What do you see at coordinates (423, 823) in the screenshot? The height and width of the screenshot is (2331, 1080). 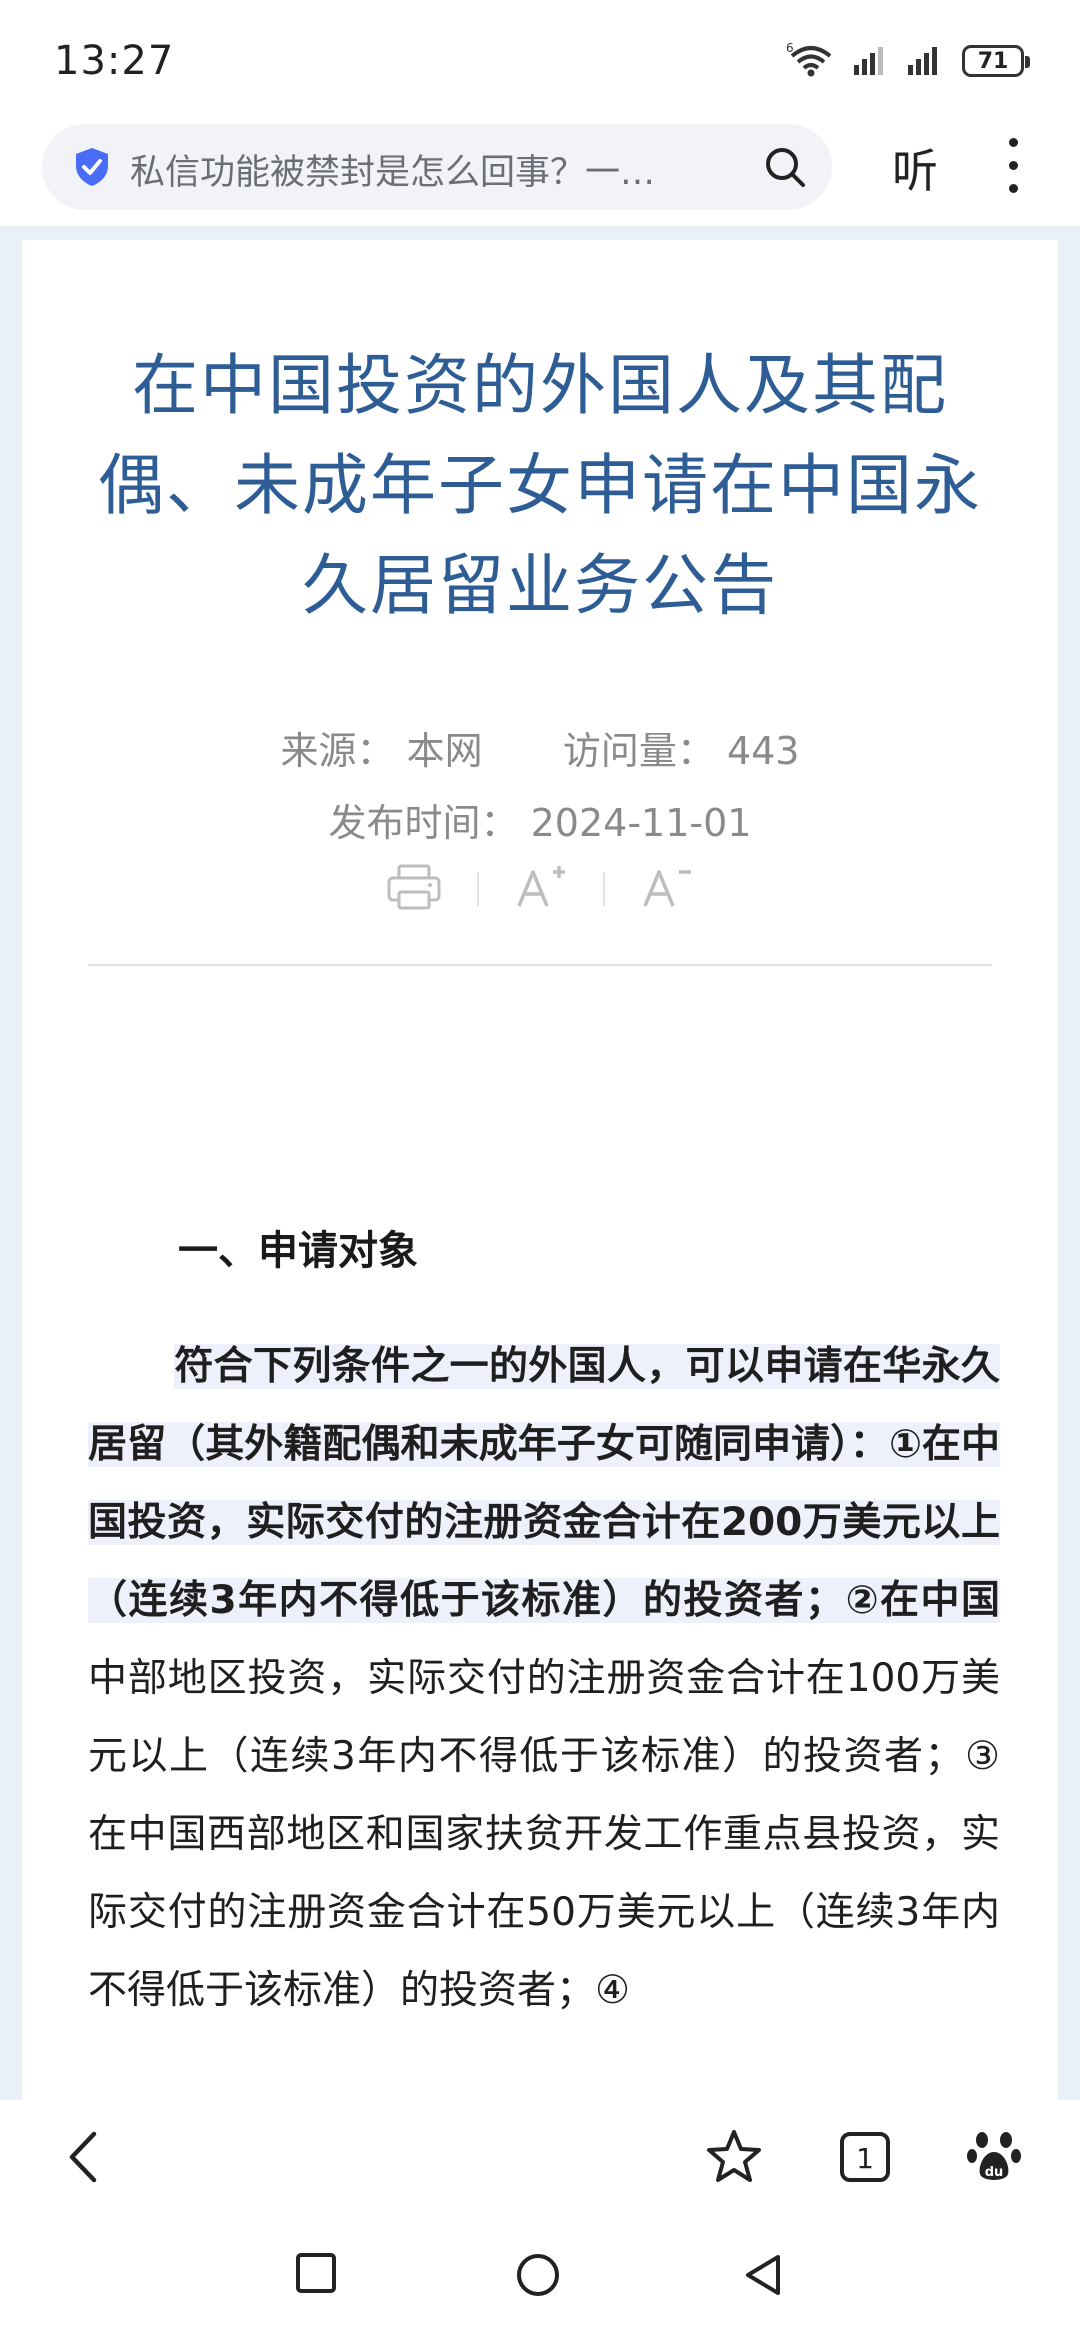 I see `publish-label: 发布时间：` at bounding box center [423, 823].